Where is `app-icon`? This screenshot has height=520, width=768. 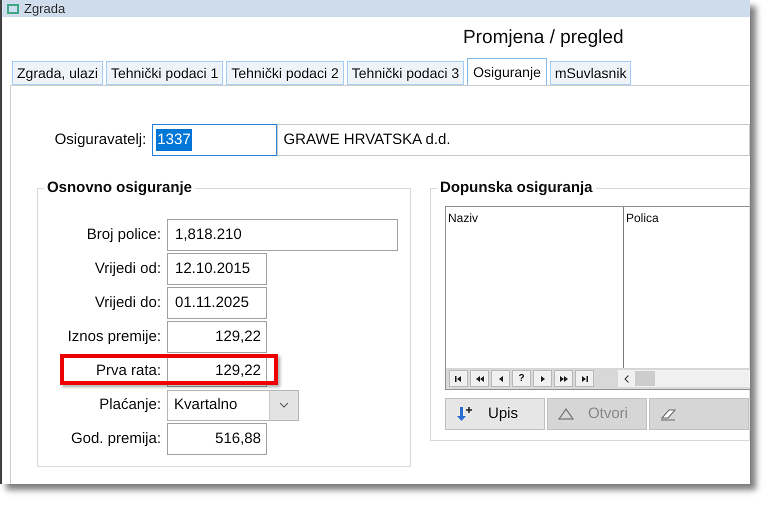
app-icon is located at coordinates (13, 9).